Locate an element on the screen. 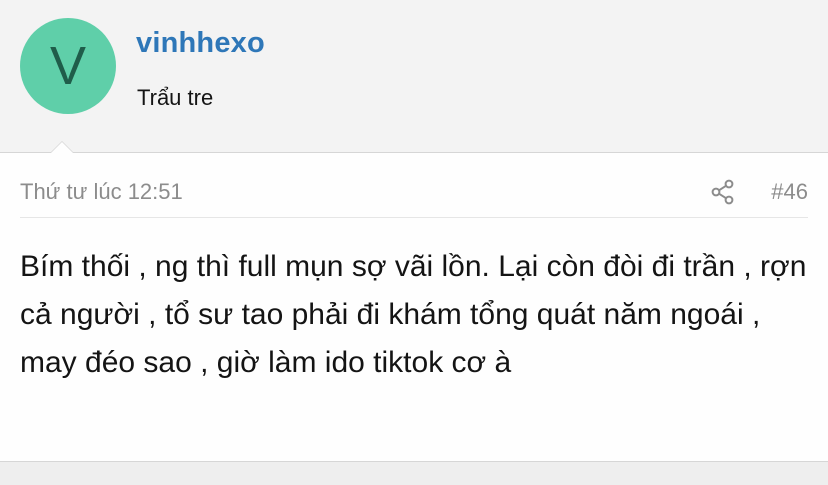 Image resolution: width=828 pixels, height=485 pixels. share-icon is located at coordinates (723, 192).